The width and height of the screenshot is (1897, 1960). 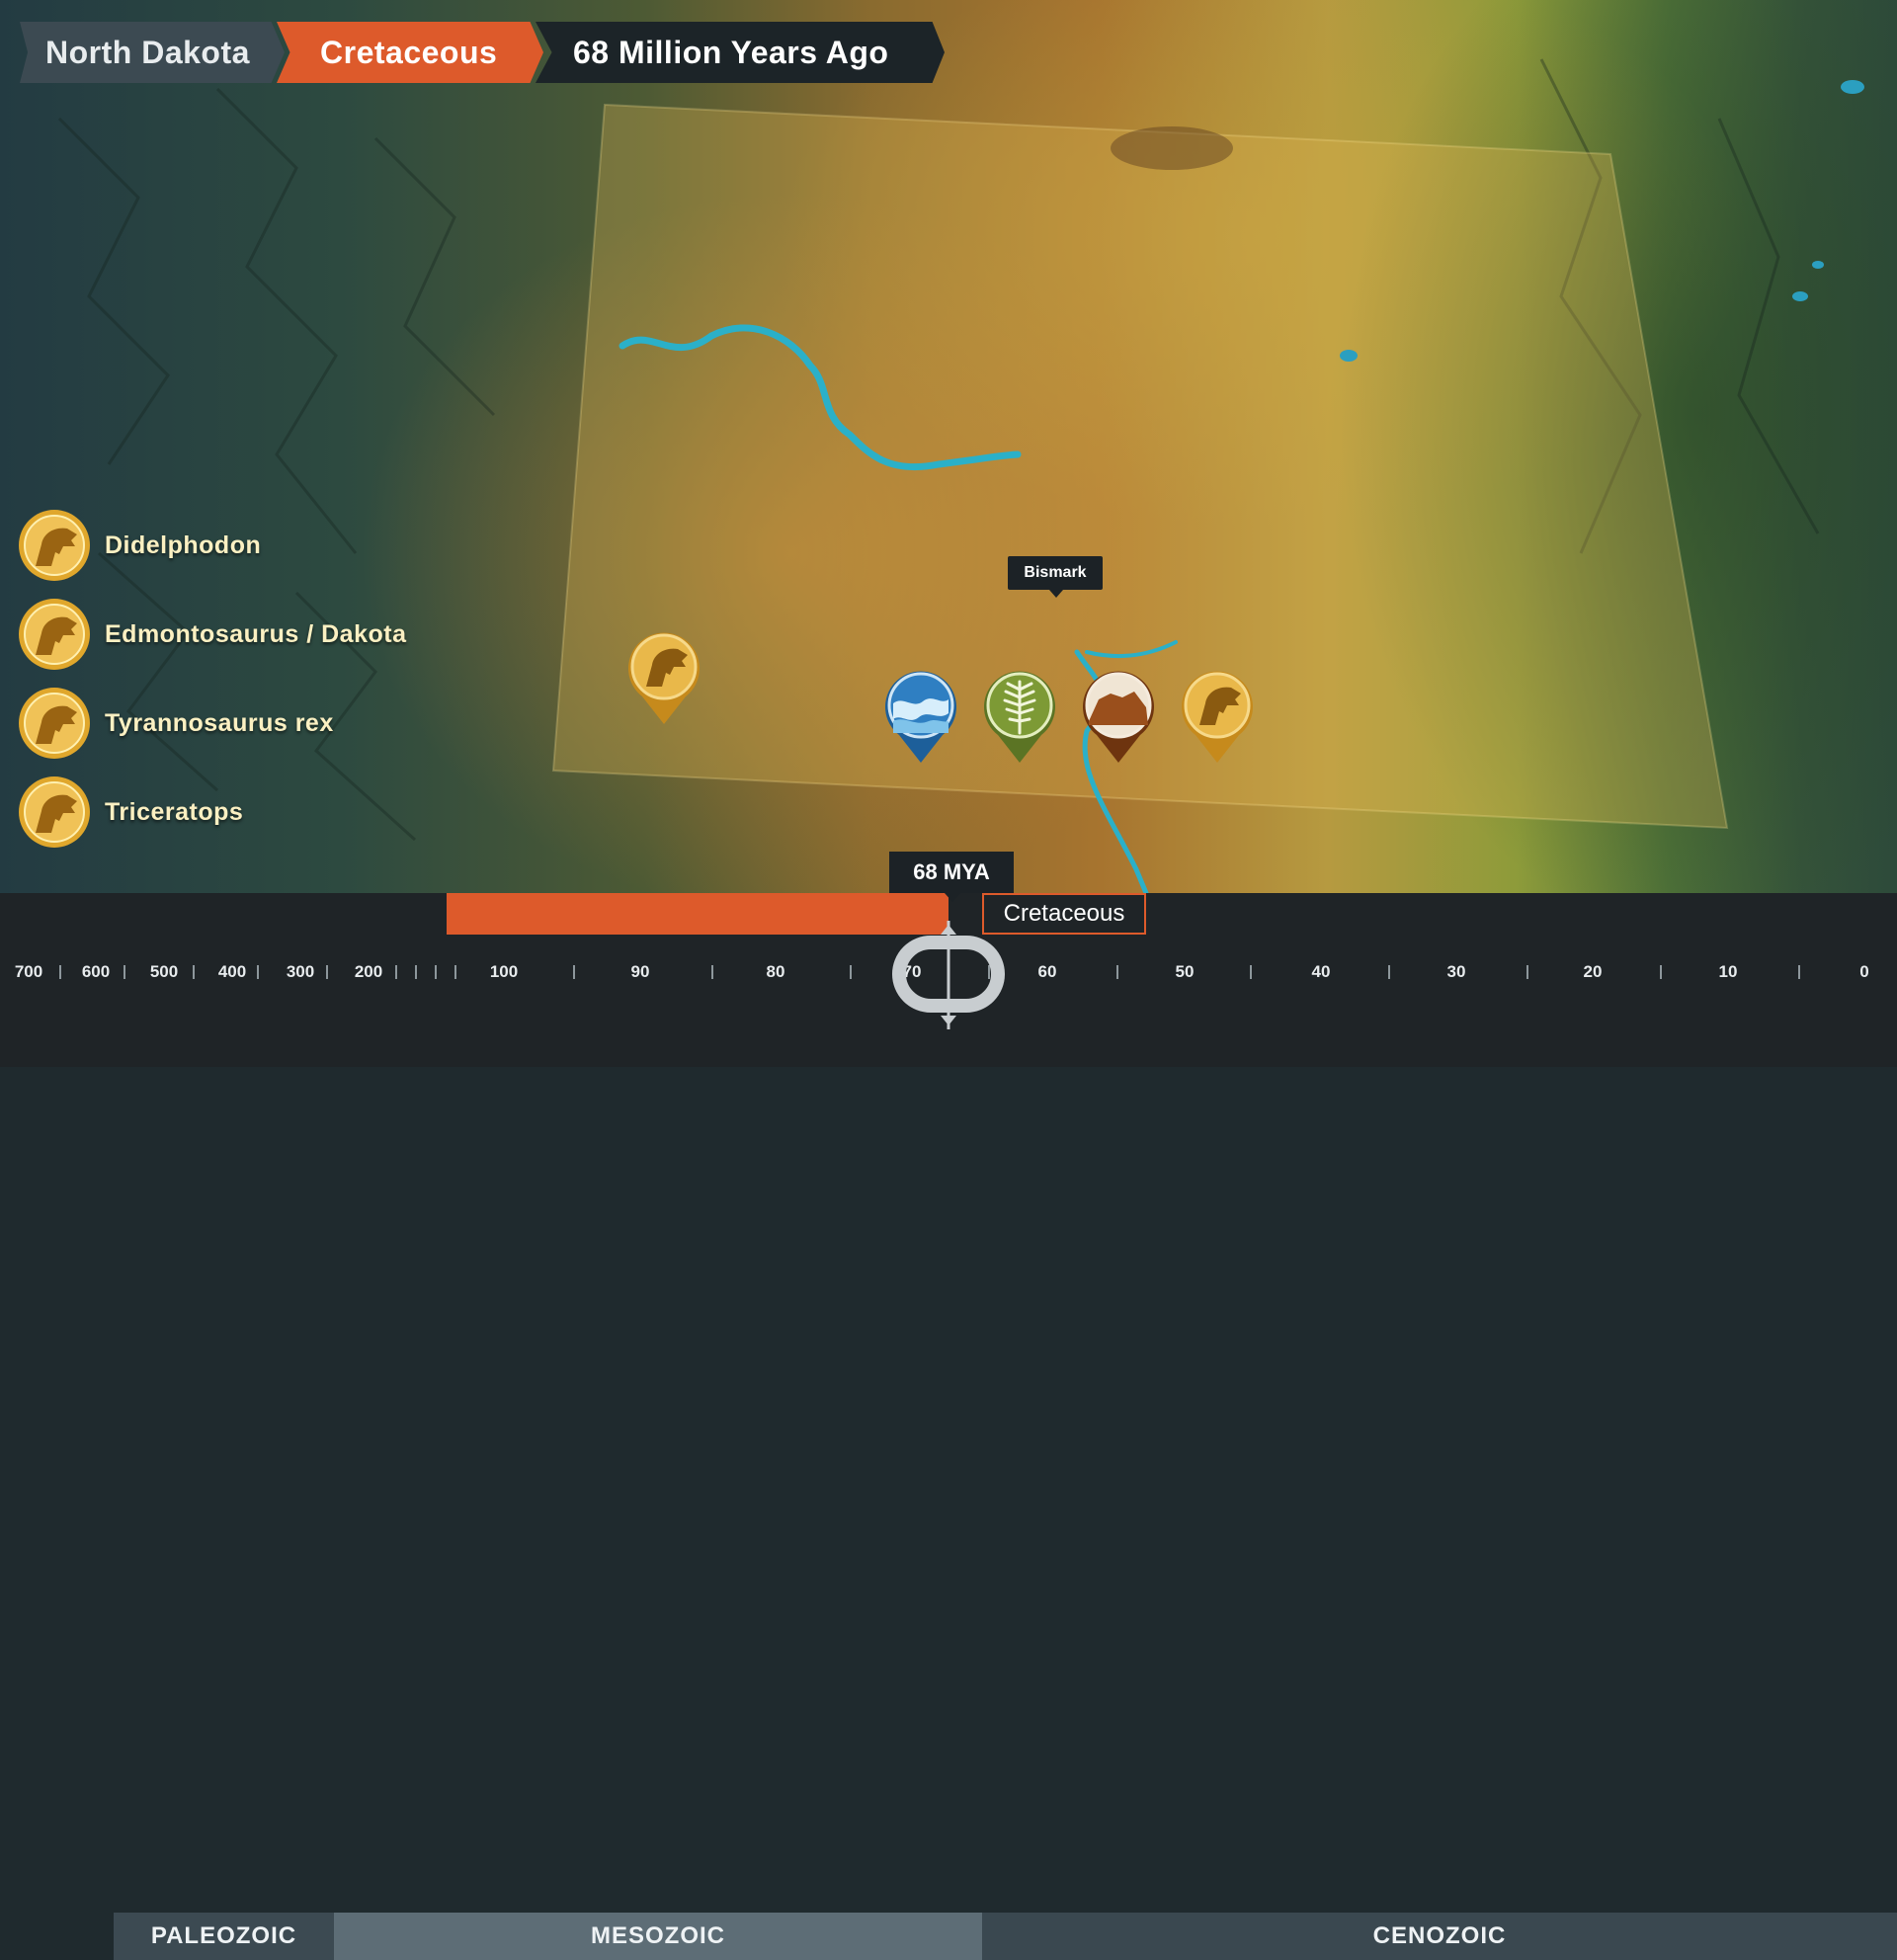 I want to click on dinosaur-site-pin, so click(x=663, y=676).